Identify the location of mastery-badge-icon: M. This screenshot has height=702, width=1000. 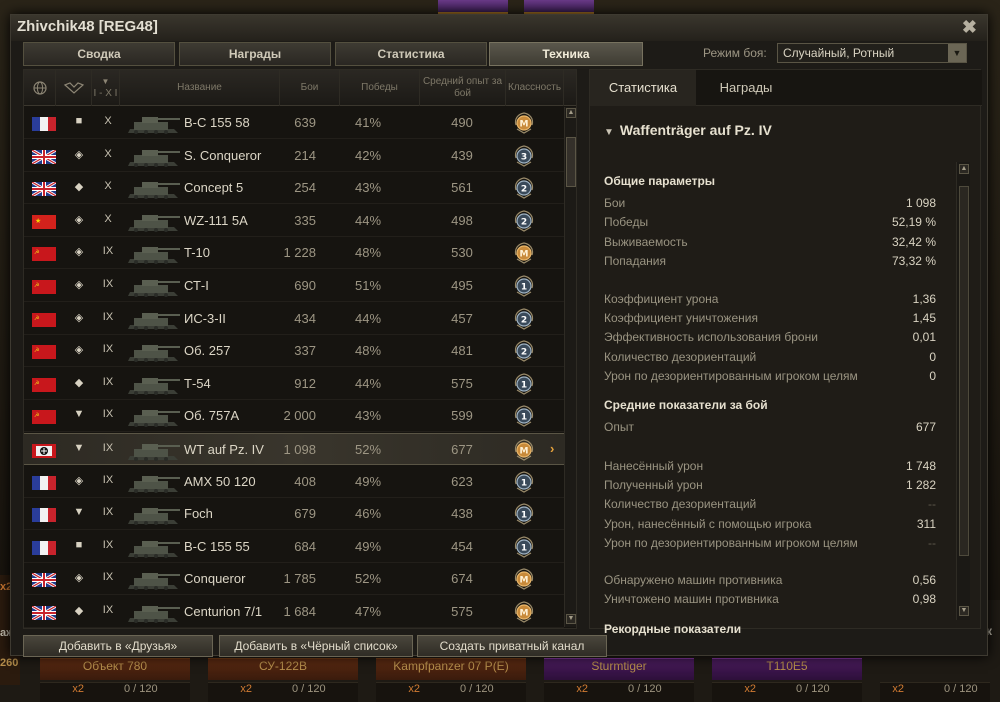
(524, 450).